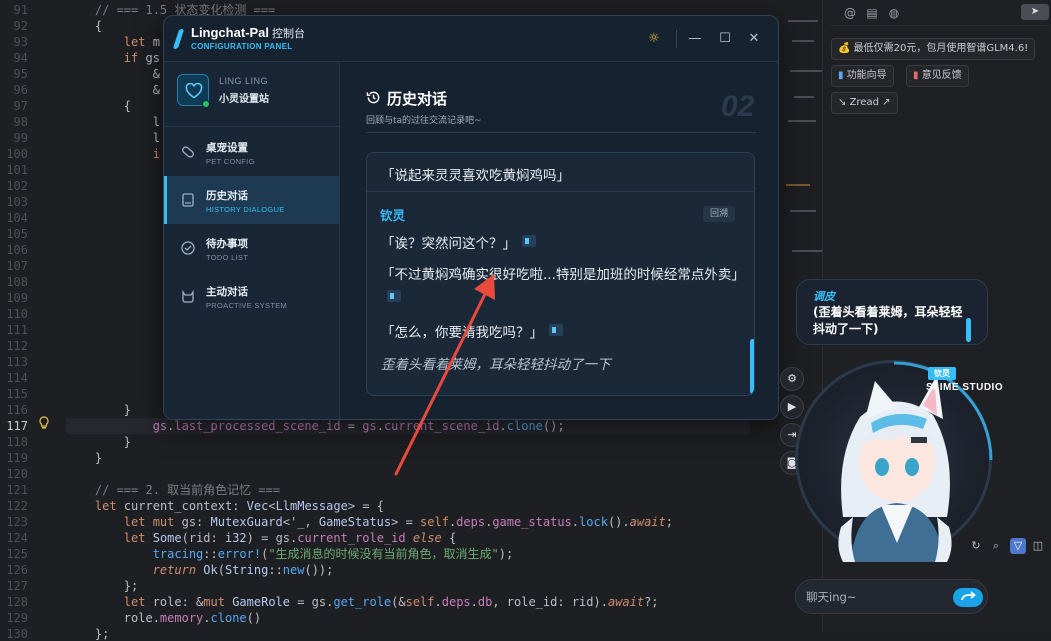  I want to click on app-title-text: Lingchat-Pal, so click(230, 32).